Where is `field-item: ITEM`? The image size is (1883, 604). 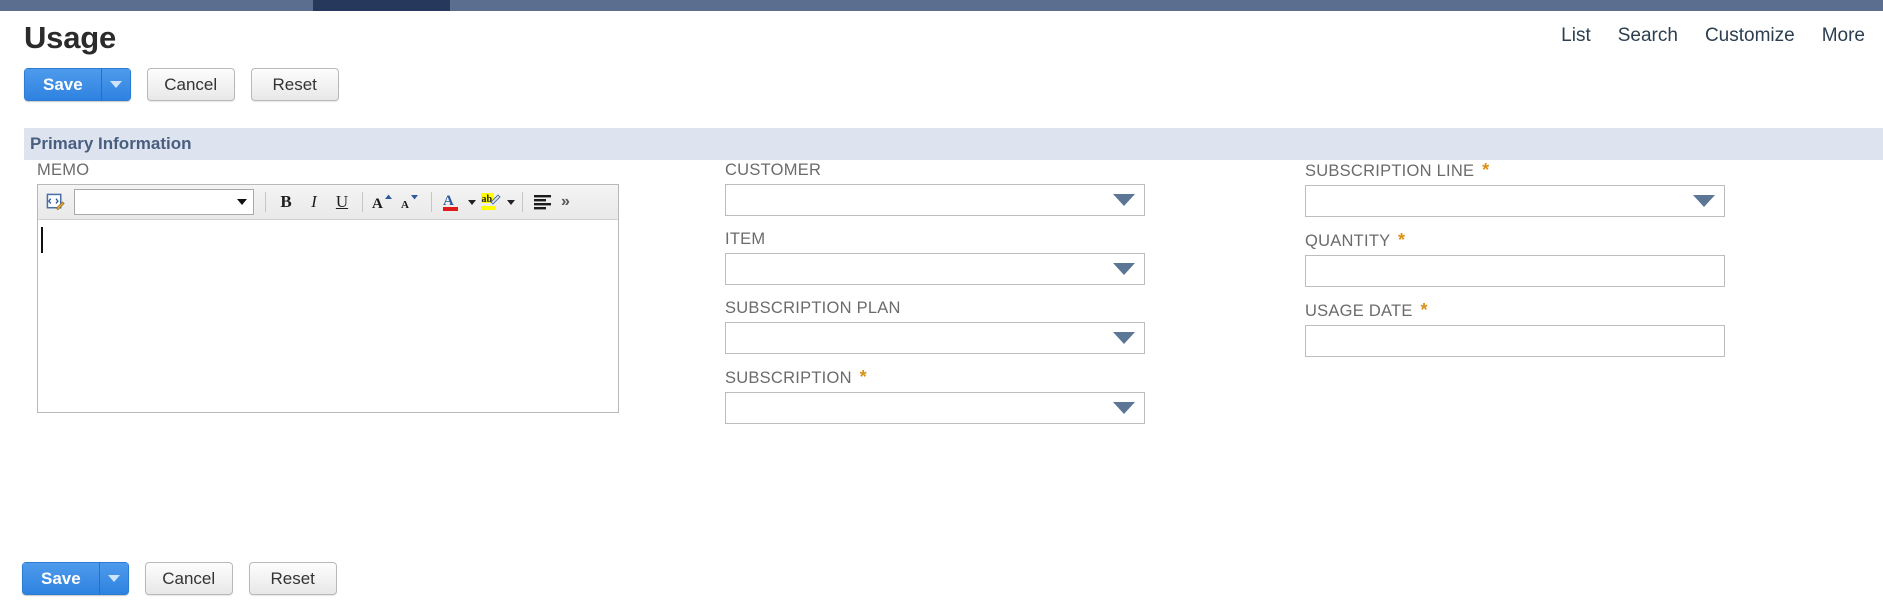 field-item: ITEM is located at coordinates (935, 257).